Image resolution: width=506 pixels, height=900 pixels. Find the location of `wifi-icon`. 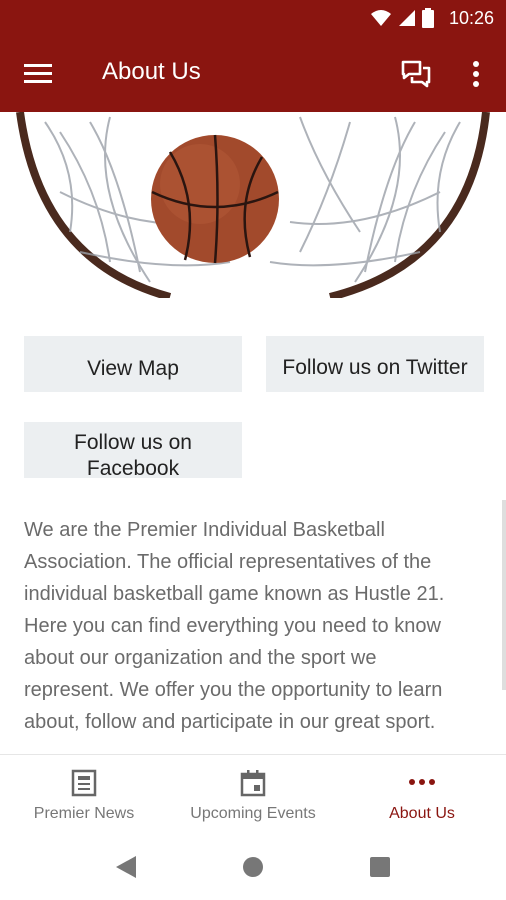

wifi-icon is located at coordinates (381, 18).